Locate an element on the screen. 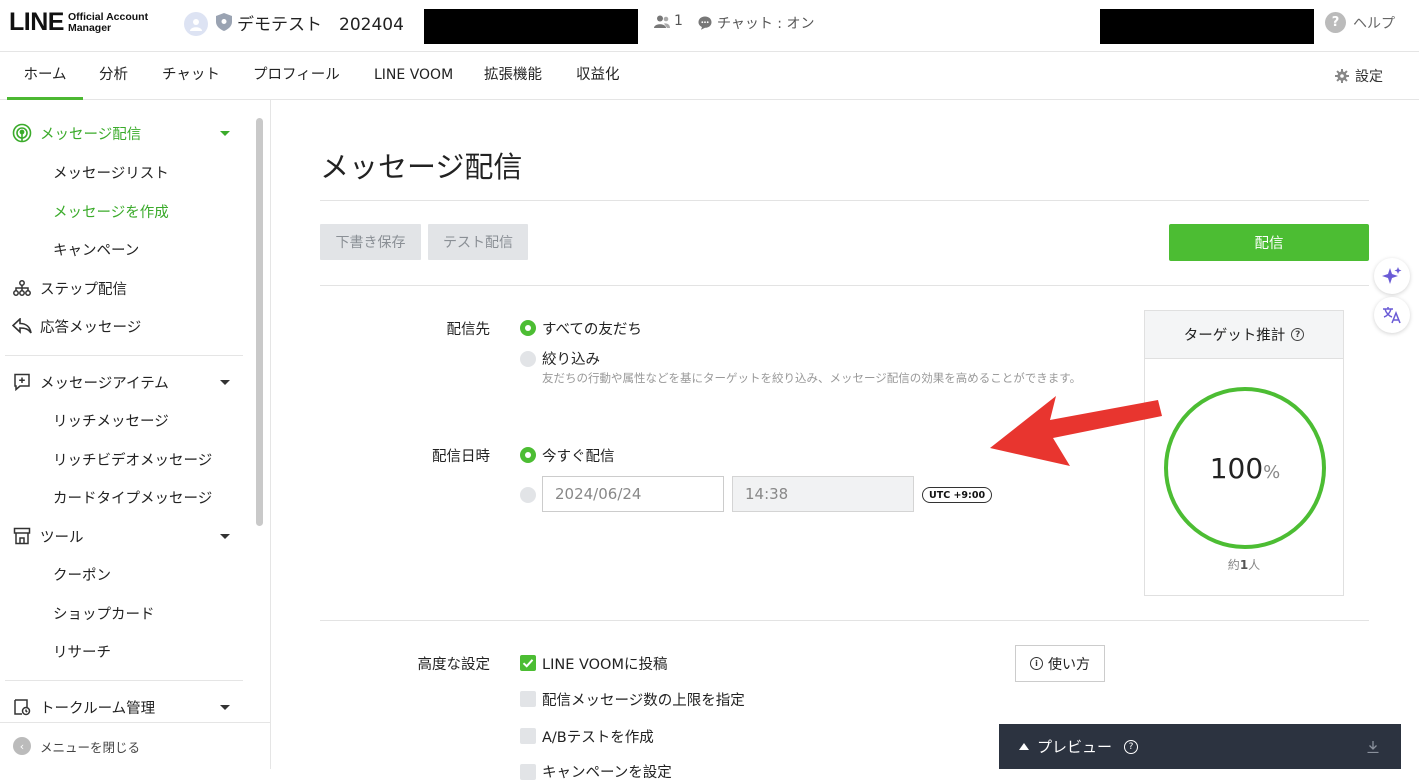 Image resolution: width=1419 pixels, height=782 pixels. limit-count-label: 配信メッセージ数の上限を指定 is located at coordinates (643, 699).